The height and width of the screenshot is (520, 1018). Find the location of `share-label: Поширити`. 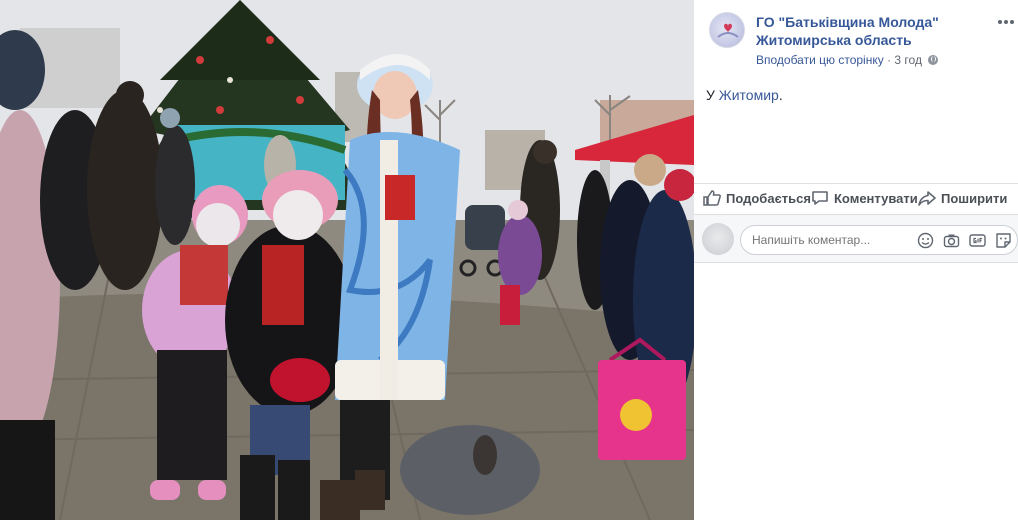

share-label: Поширити is located at coordinates (974, 198).